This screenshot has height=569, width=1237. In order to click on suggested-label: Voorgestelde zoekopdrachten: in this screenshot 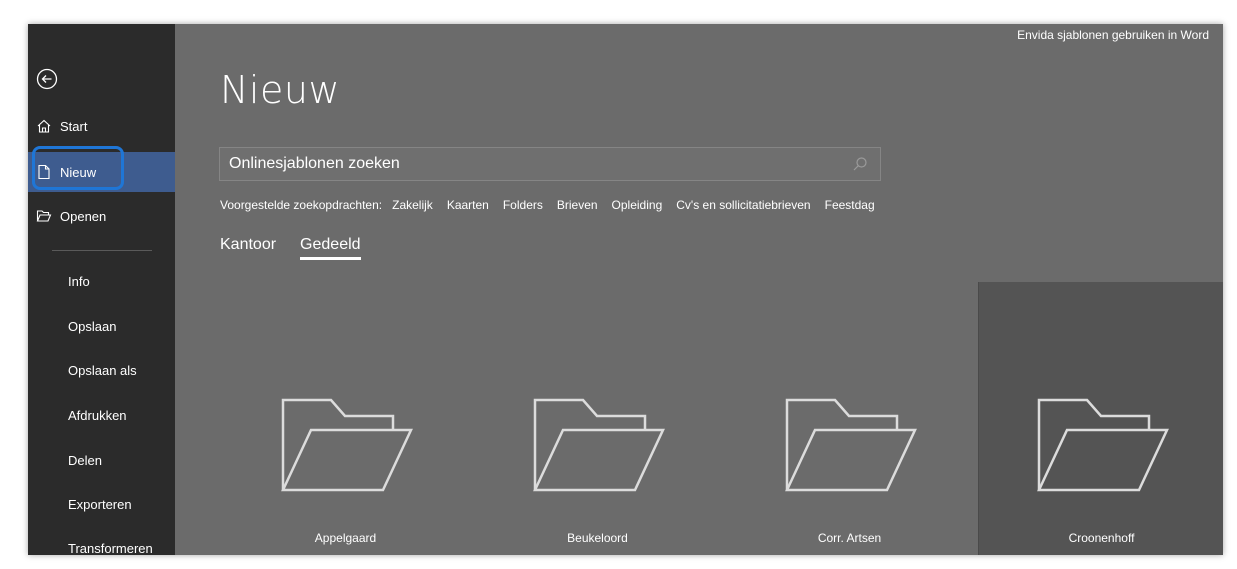, I will do `click(301, 205)`.